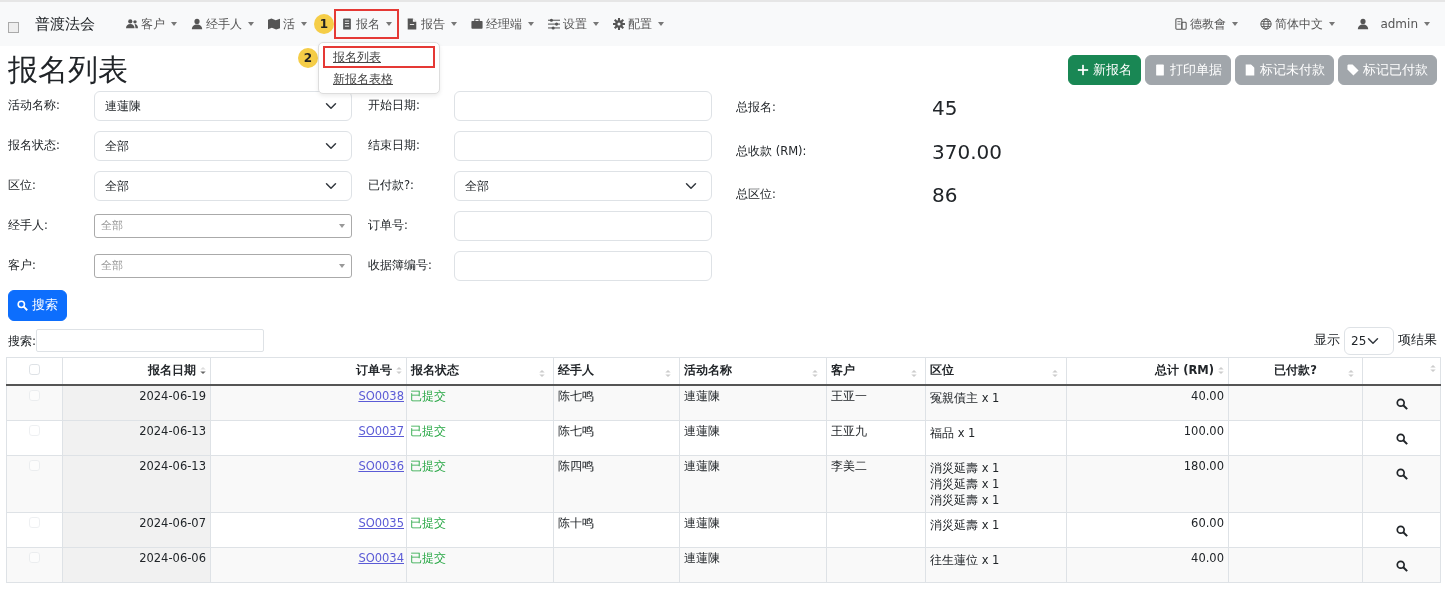 The height and width of the screenshot is (596, 1445). What do you see at coordinates (381, 522) in the screenshot?
I see `order-link: SO0035` at bounding box center [381, 522].